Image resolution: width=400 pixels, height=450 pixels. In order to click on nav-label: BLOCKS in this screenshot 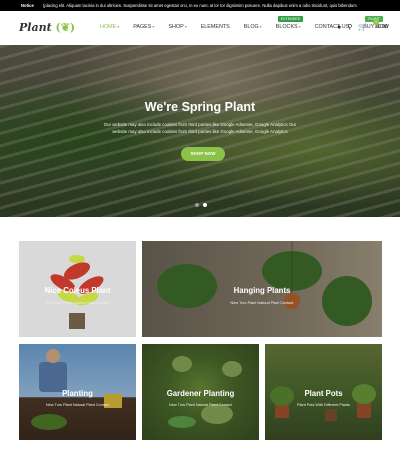, I will do `click(286, 27)`.